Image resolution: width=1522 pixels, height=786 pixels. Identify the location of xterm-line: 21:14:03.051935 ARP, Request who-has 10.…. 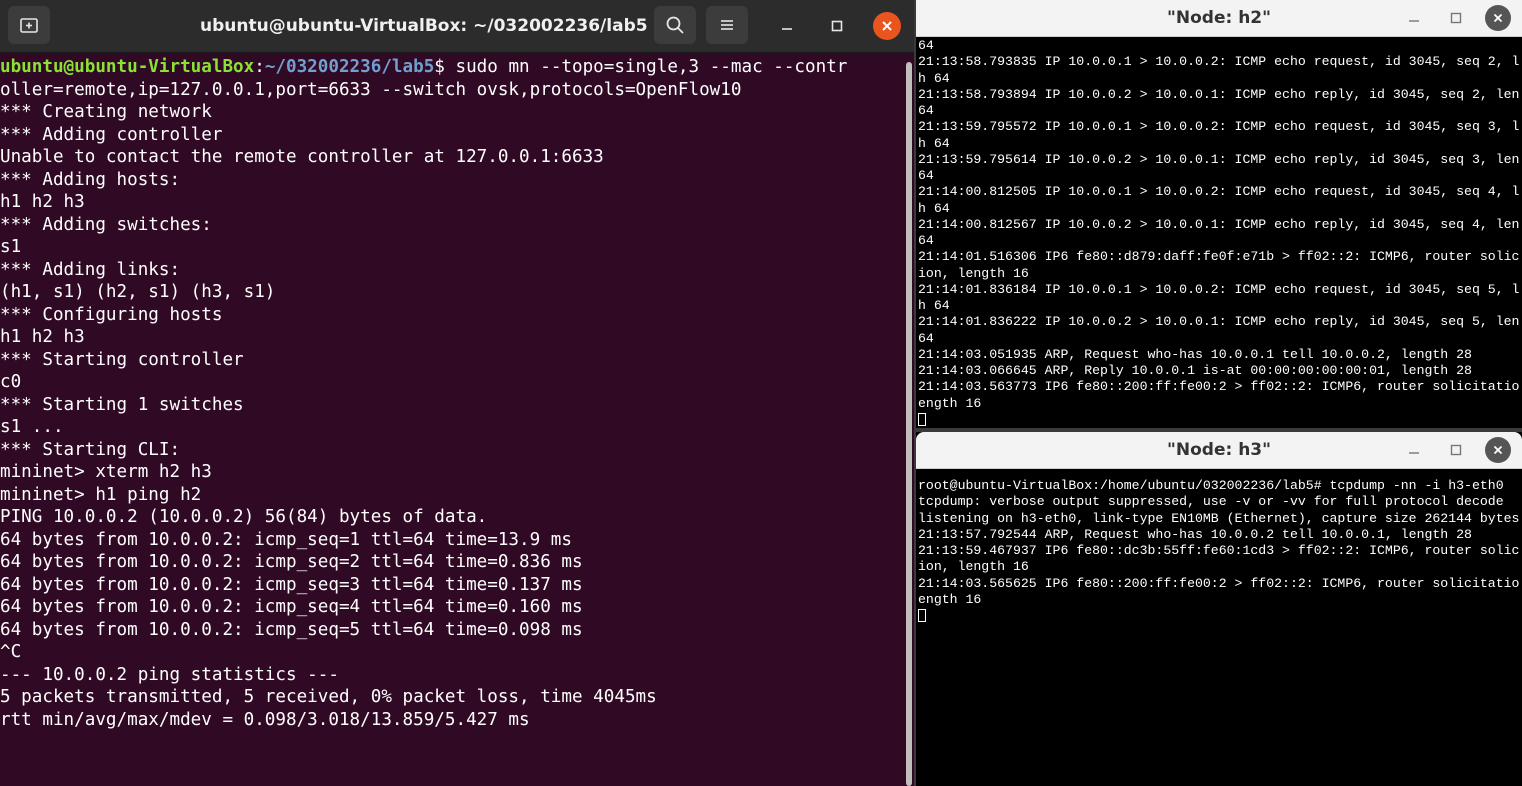
(1195, 354).